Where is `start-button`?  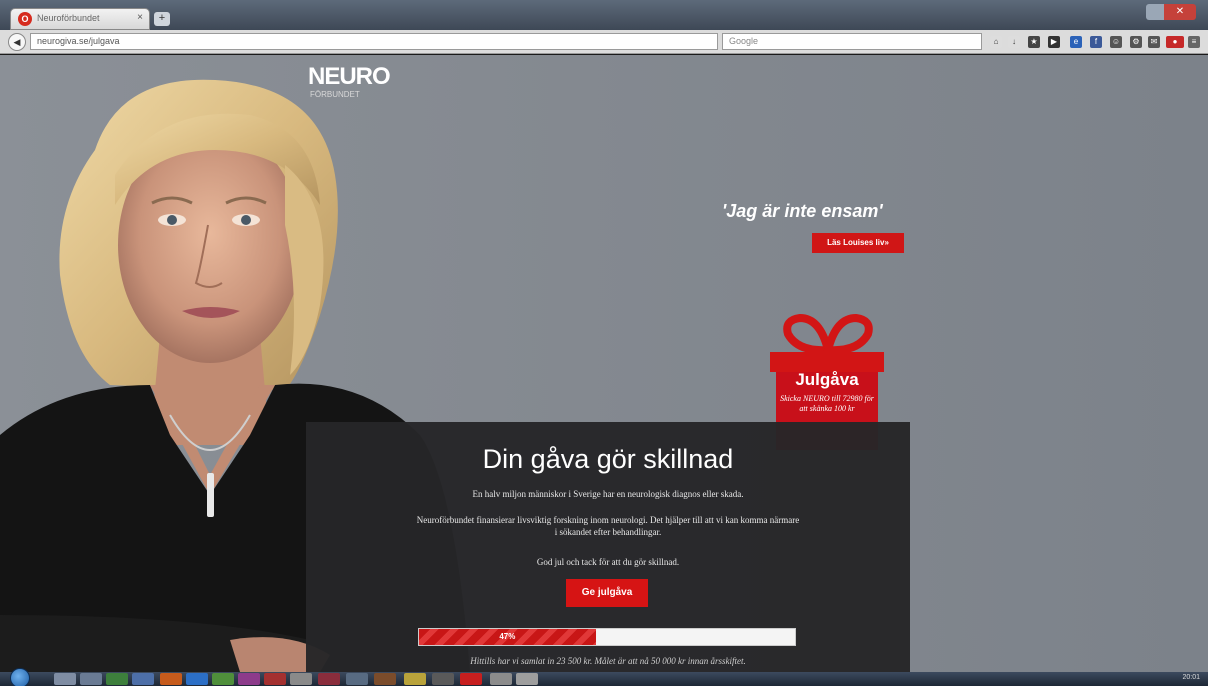 start-button is located at coordinates (20, 677).